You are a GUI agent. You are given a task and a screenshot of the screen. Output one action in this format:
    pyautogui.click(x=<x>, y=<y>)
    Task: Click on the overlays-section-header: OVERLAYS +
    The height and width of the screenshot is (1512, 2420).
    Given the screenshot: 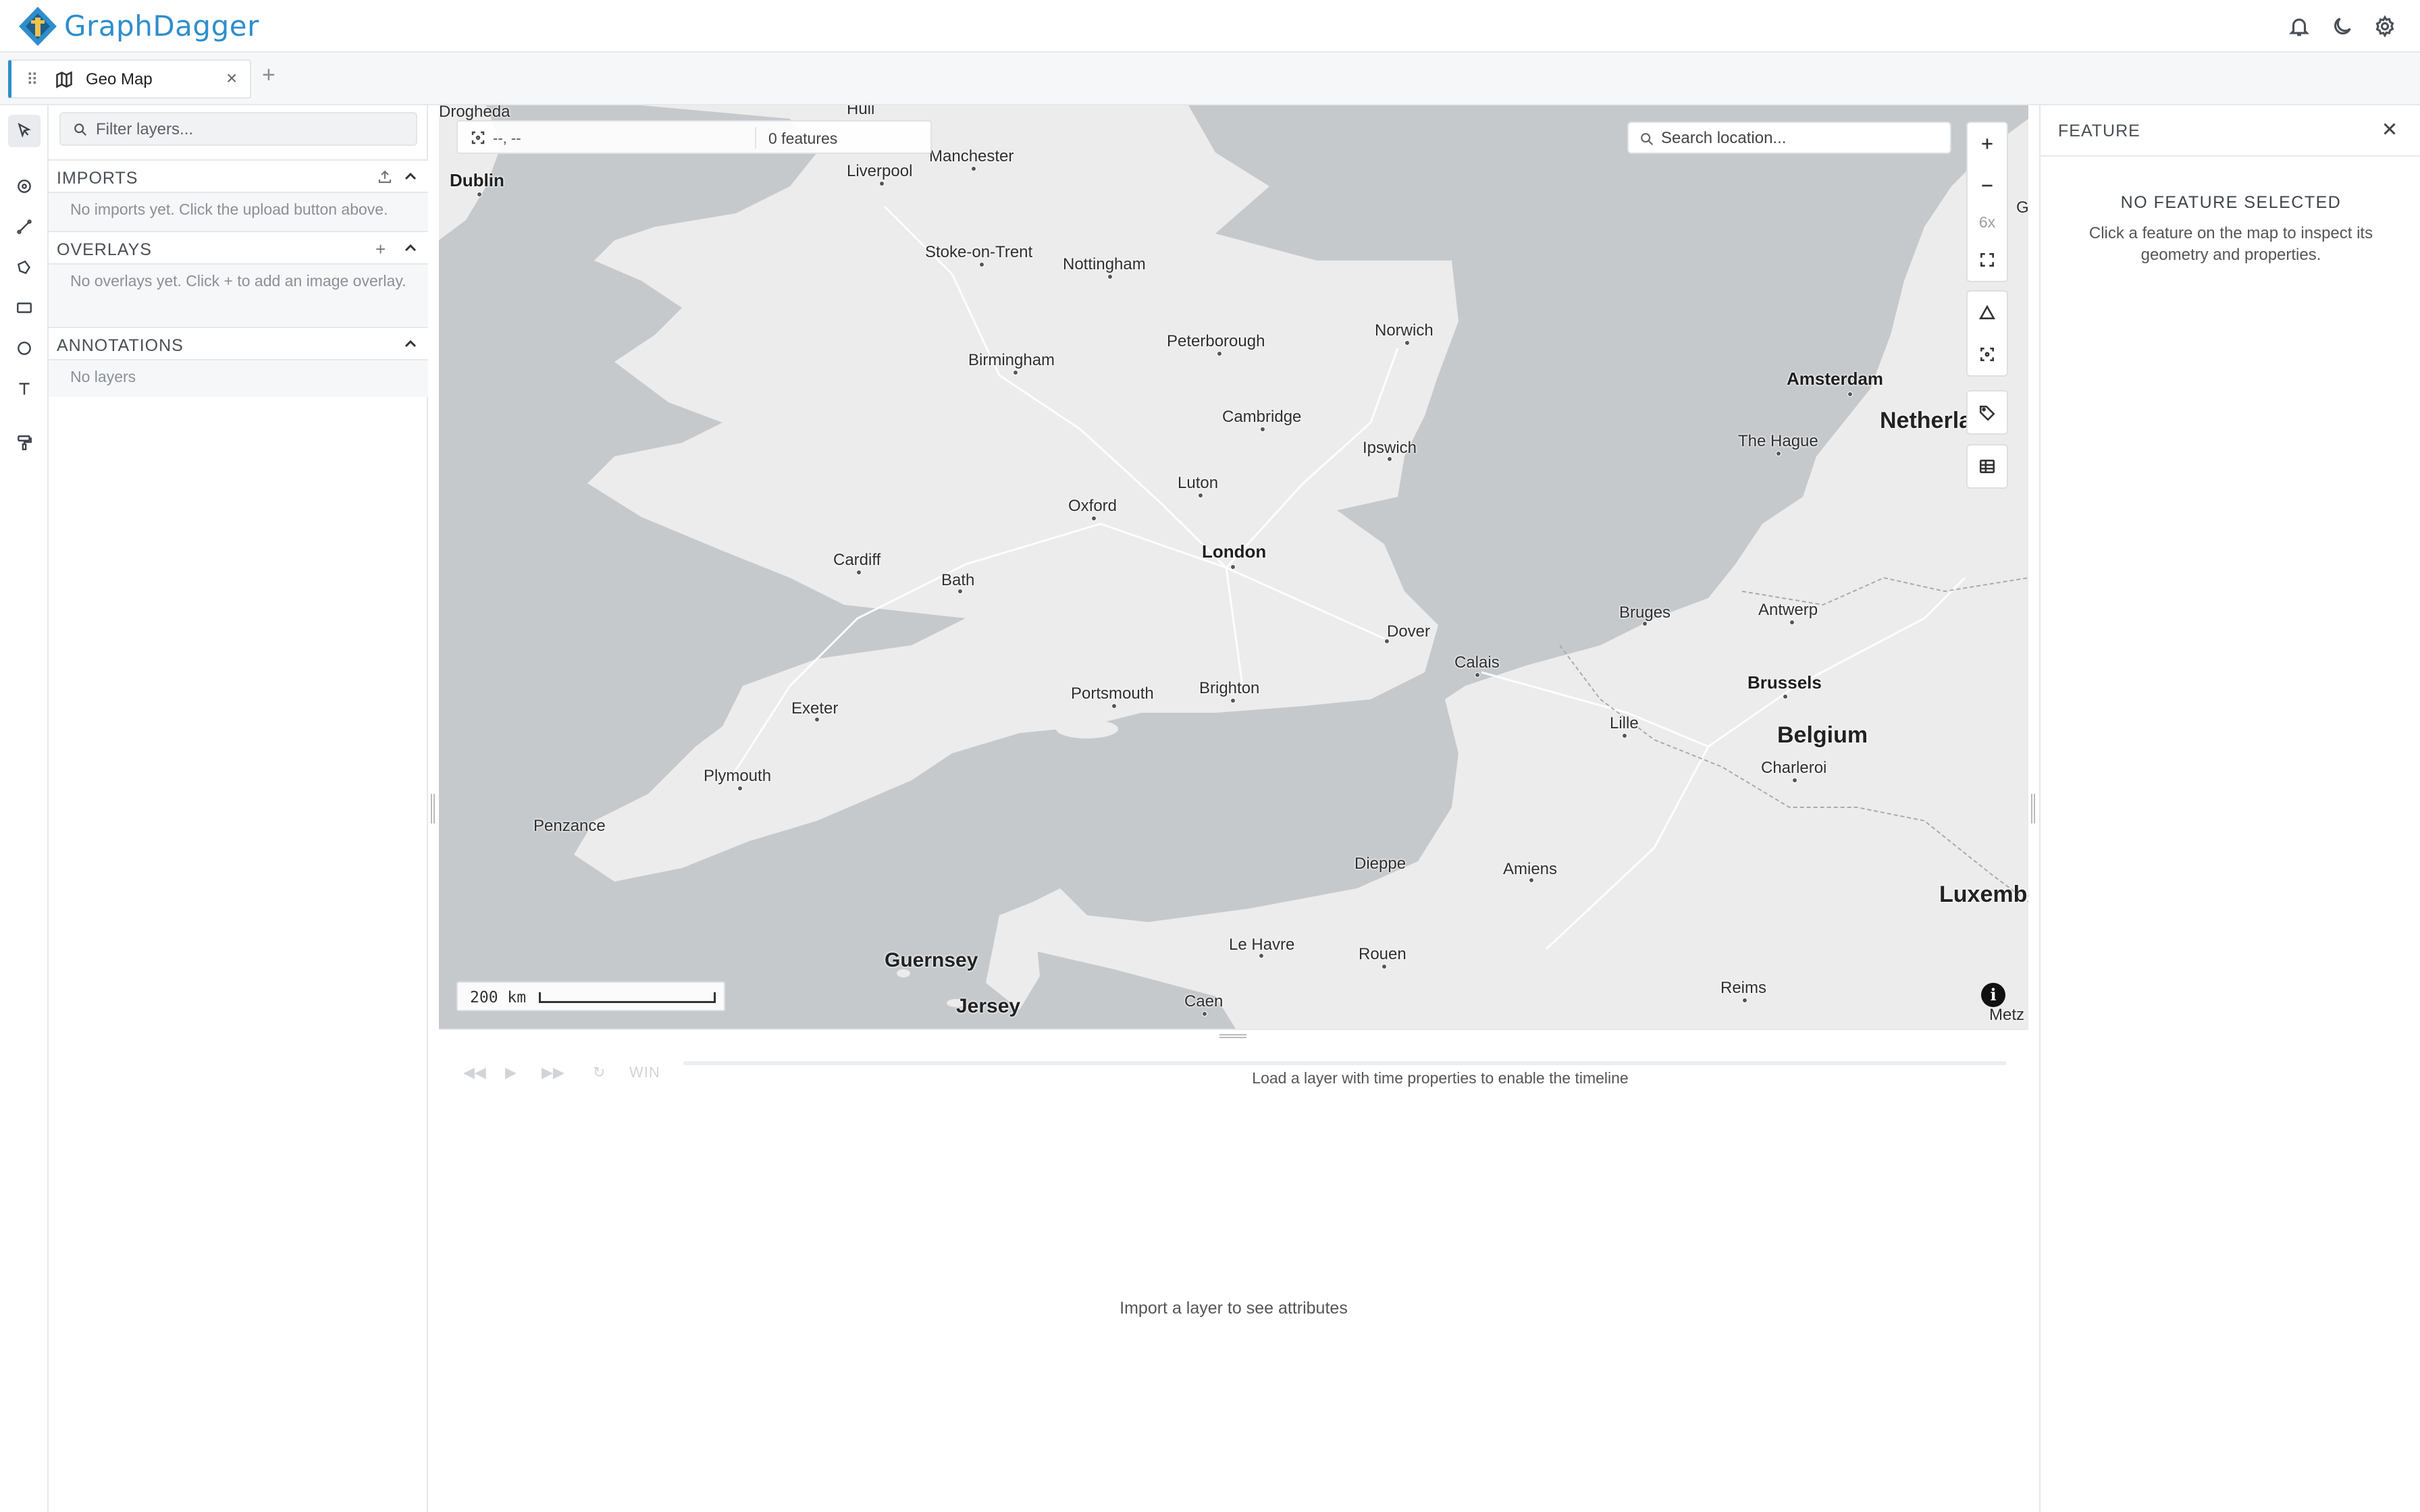 What is the action you would take?
    pyautogui.click(x=238, y=248)
    